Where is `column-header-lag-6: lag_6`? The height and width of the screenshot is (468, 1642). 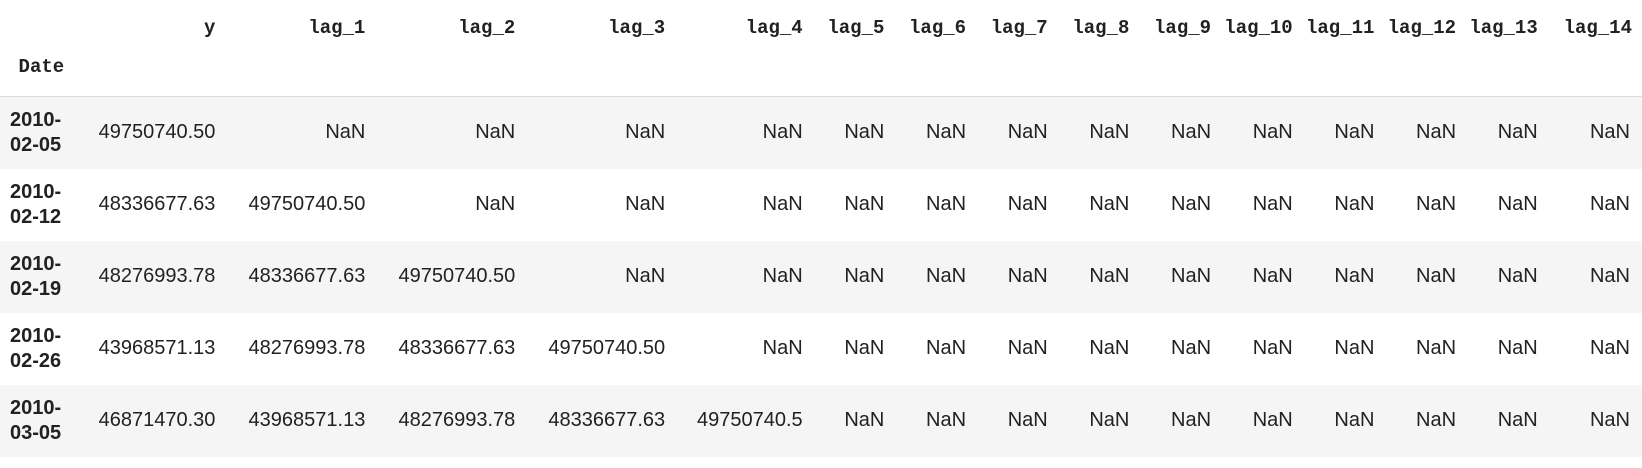
column-header-lag-6: lag_6 is located at coordinates (938, 28).